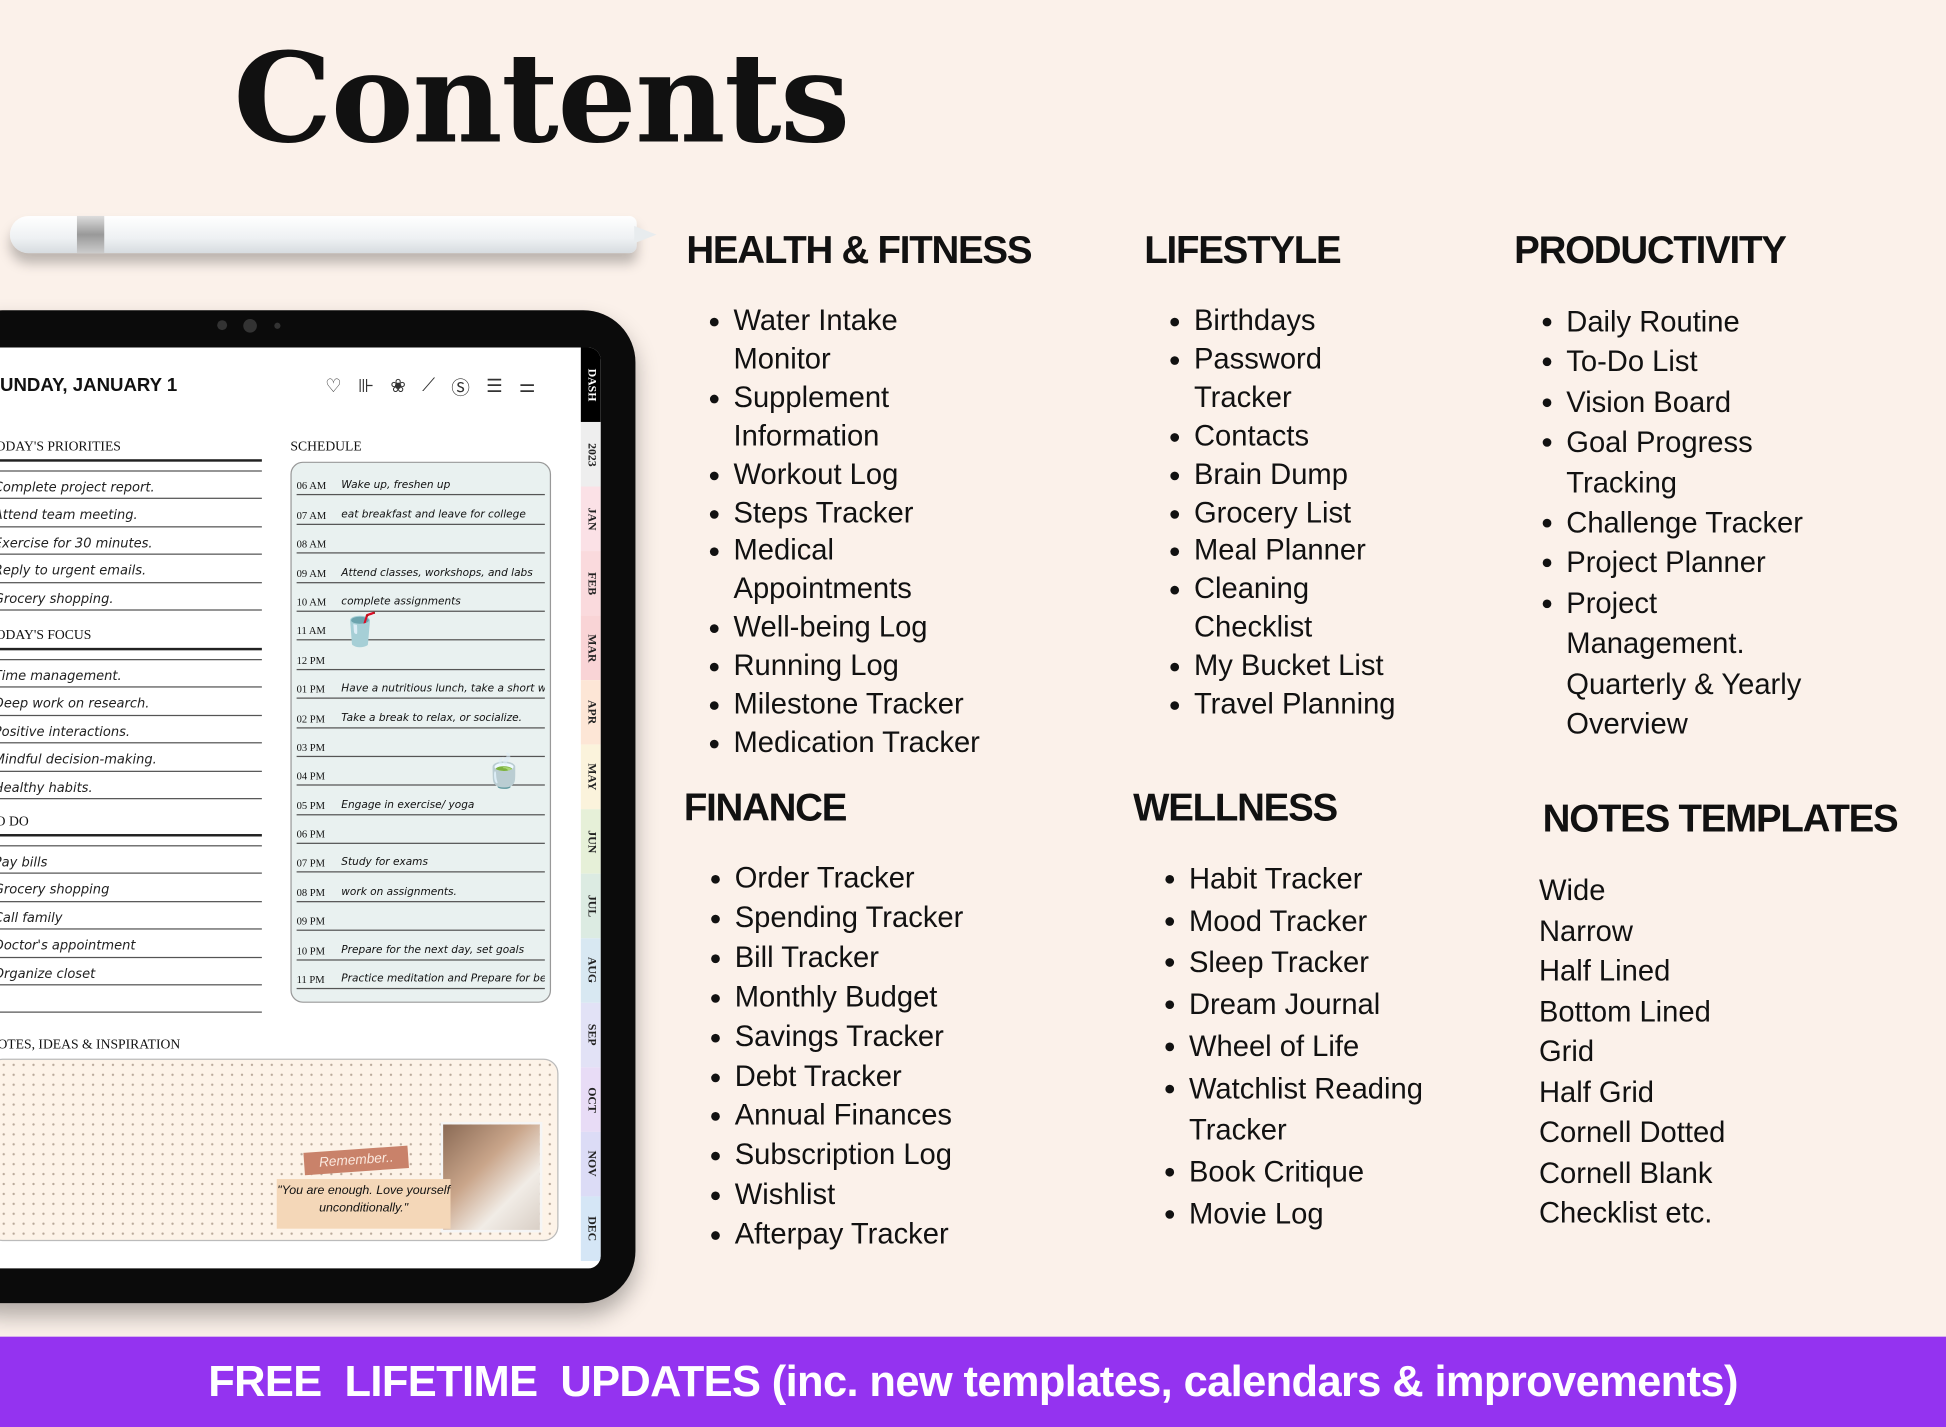  Describe the element at coordinates (1283, 551) in the screenshot. I see `list-item: Meal Planner` at that location.